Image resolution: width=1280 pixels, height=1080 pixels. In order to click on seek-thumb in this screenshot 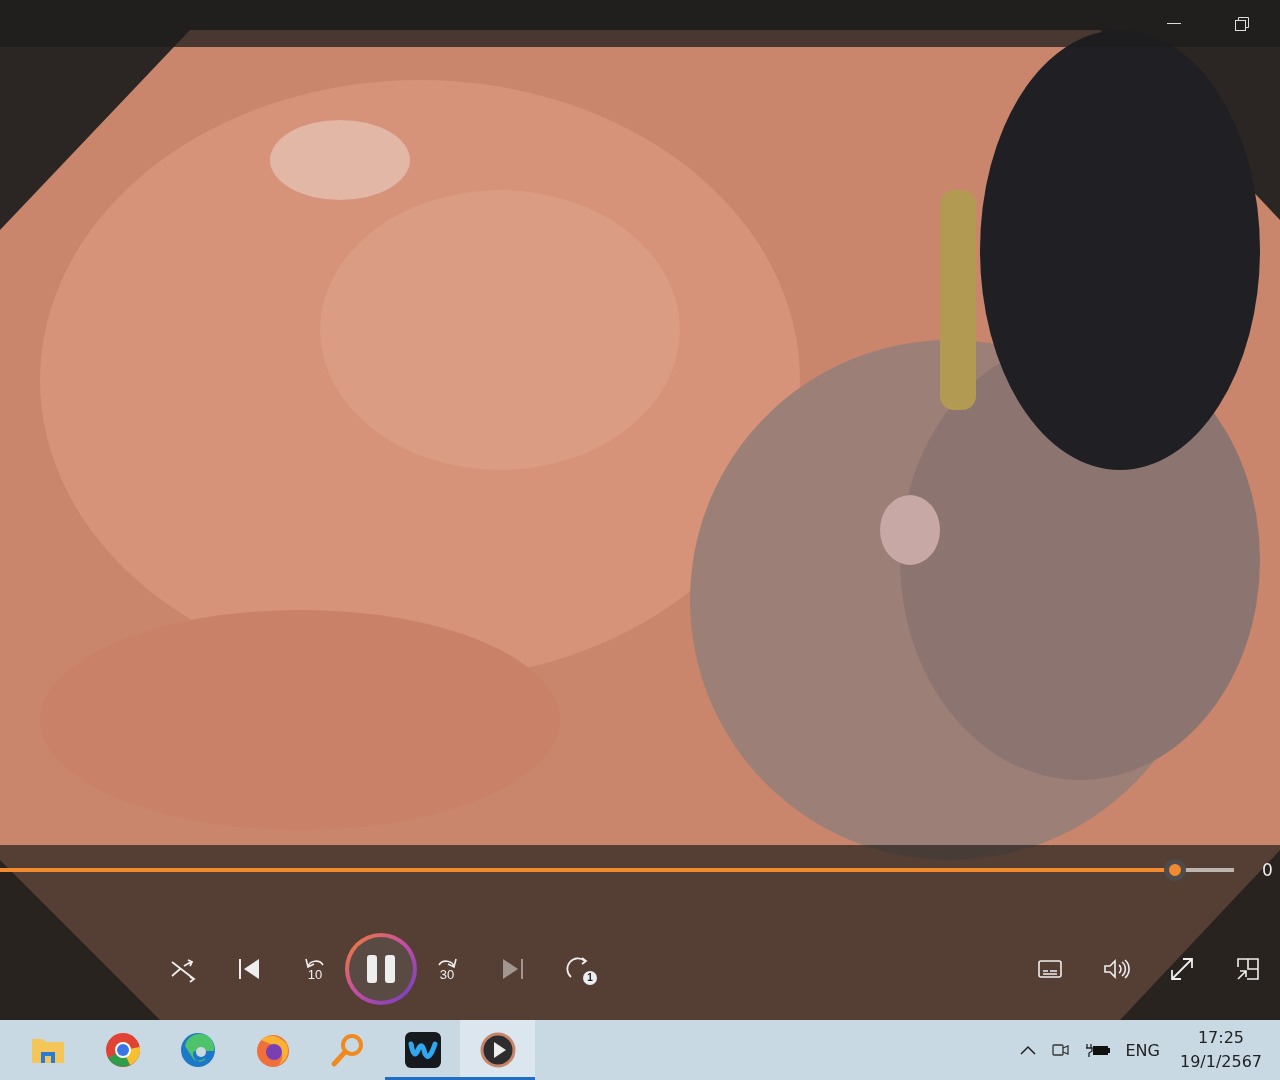, I will do `click(1174, 870)`.